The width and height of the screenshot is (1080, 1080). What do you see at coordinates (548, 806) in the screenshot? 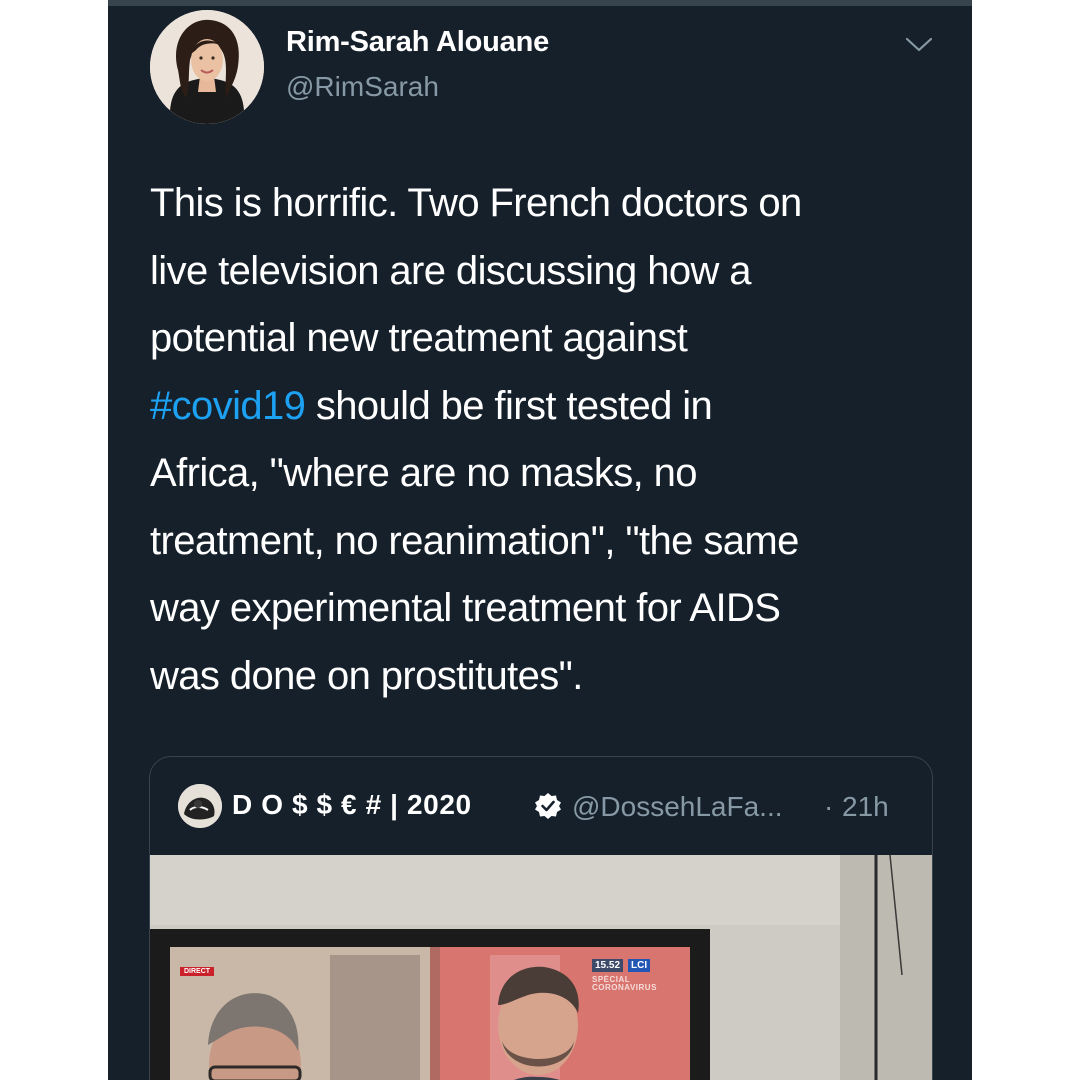
I see `verified-badge-icon` at bounding box center [548, 806].